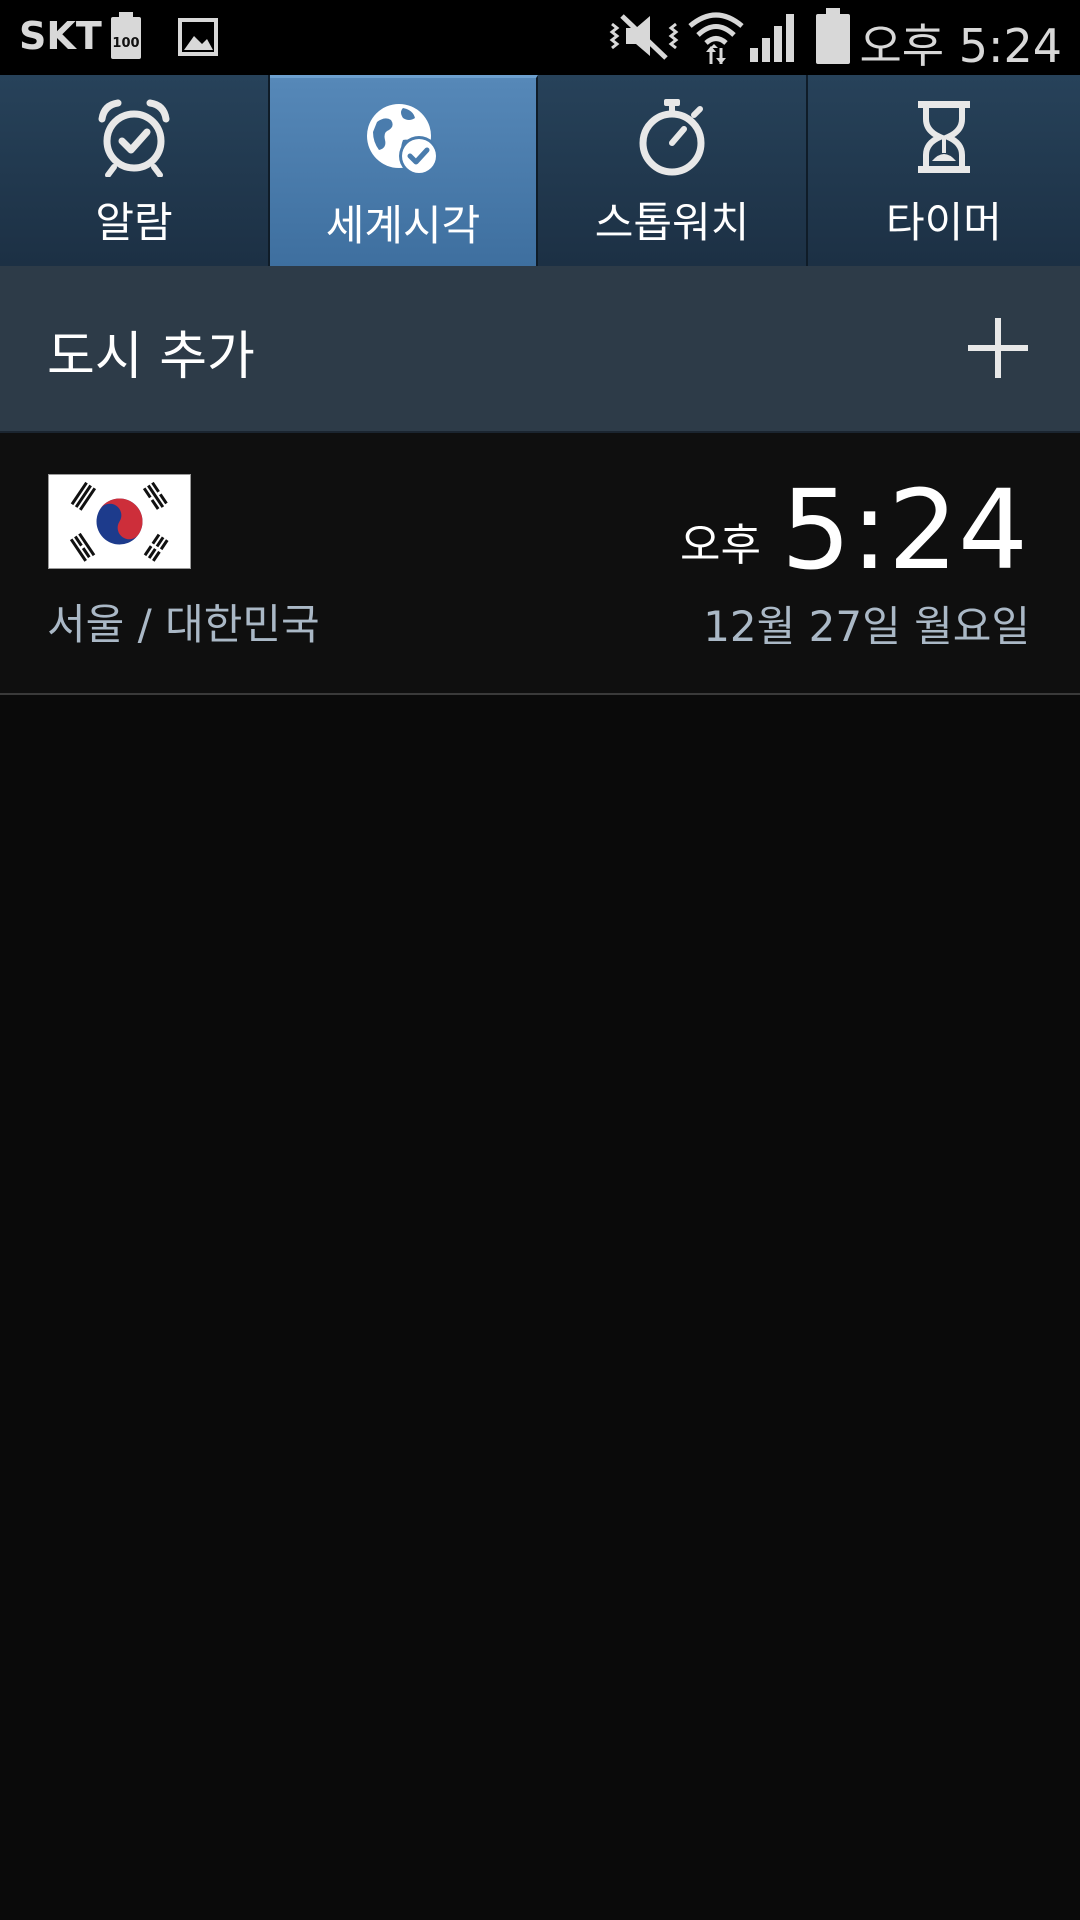 The height and width of the screenshot is (1920, 1080). I want to click on tab-alarm: 알람, so click(135, 170).